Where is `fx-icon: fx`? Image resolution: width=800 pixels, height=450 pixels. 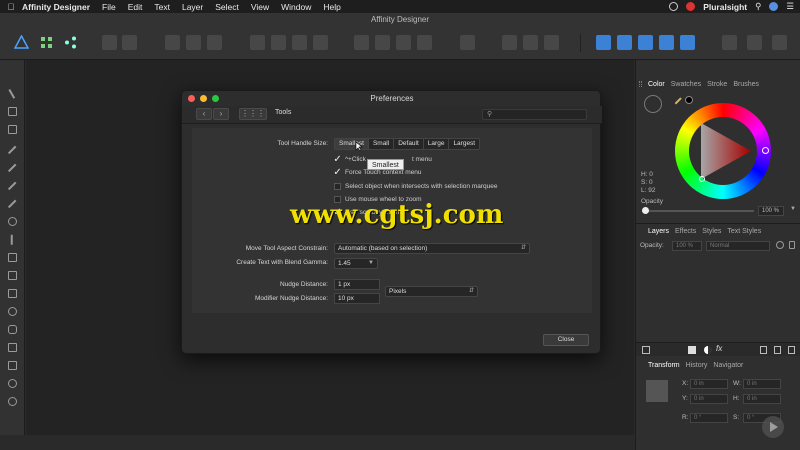
fx-icon: fx is located at coordinates (719, 348).